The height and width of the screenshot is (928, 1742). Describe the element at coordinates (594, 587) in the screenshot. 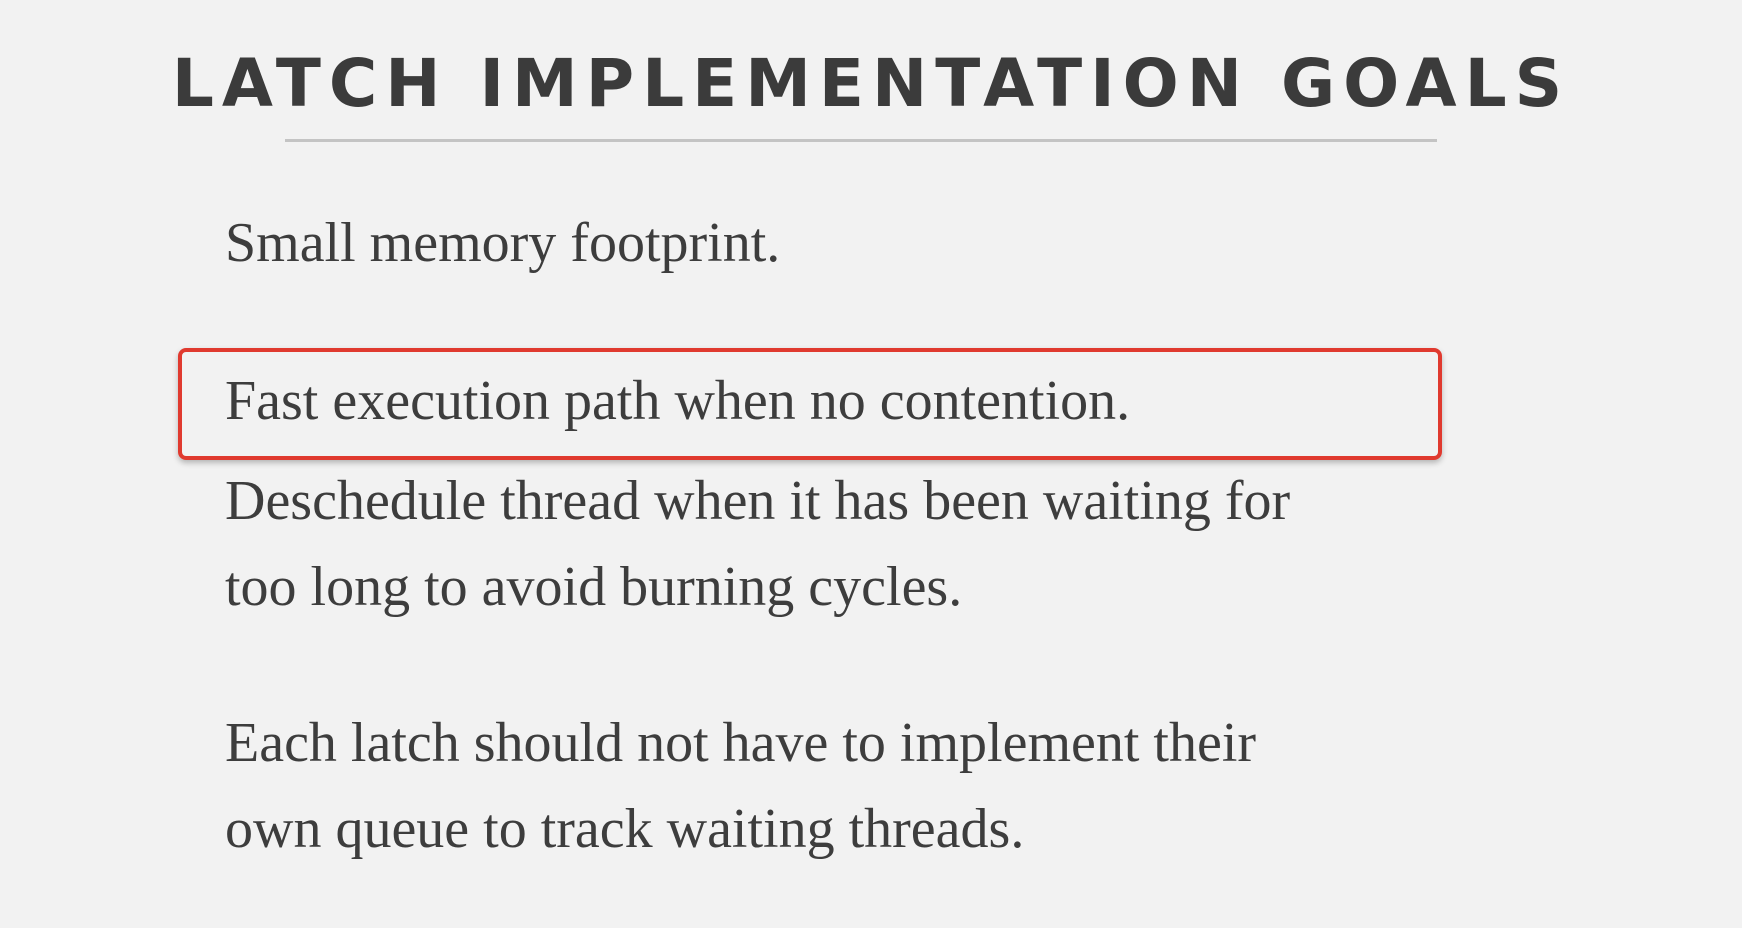

I see `goal-text-line-2: too long to avoid burning cycles.` at that location.